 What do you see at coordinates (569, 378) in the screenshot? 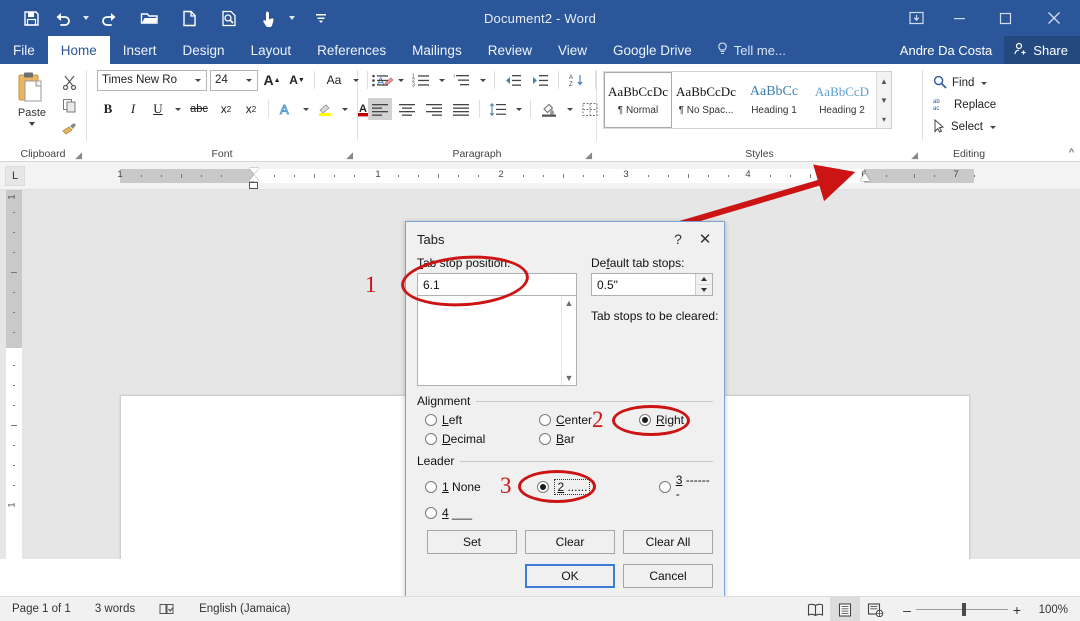
I see `scroll-down-icon: ▼` at bounding box center [569, 378].